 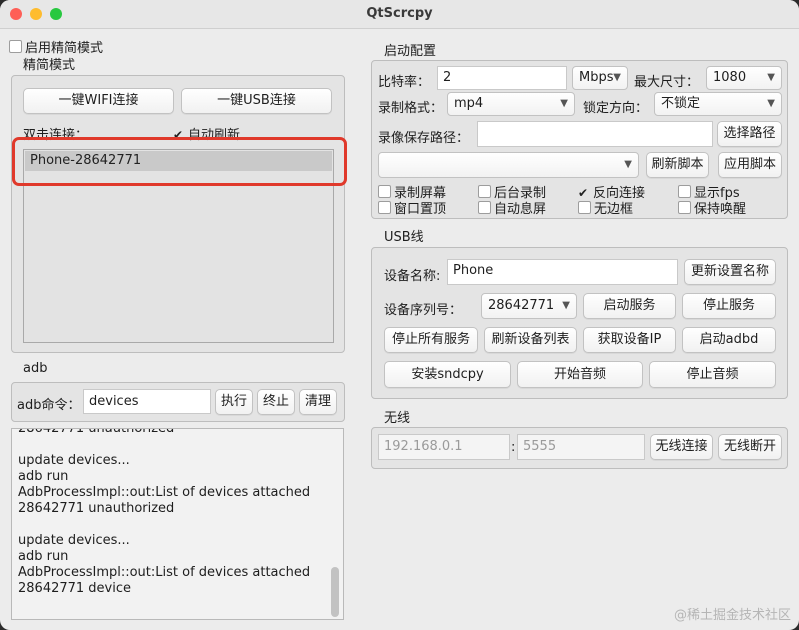 I want to click on serial-select: 28642771 ▼, so click(x=529, y=306).